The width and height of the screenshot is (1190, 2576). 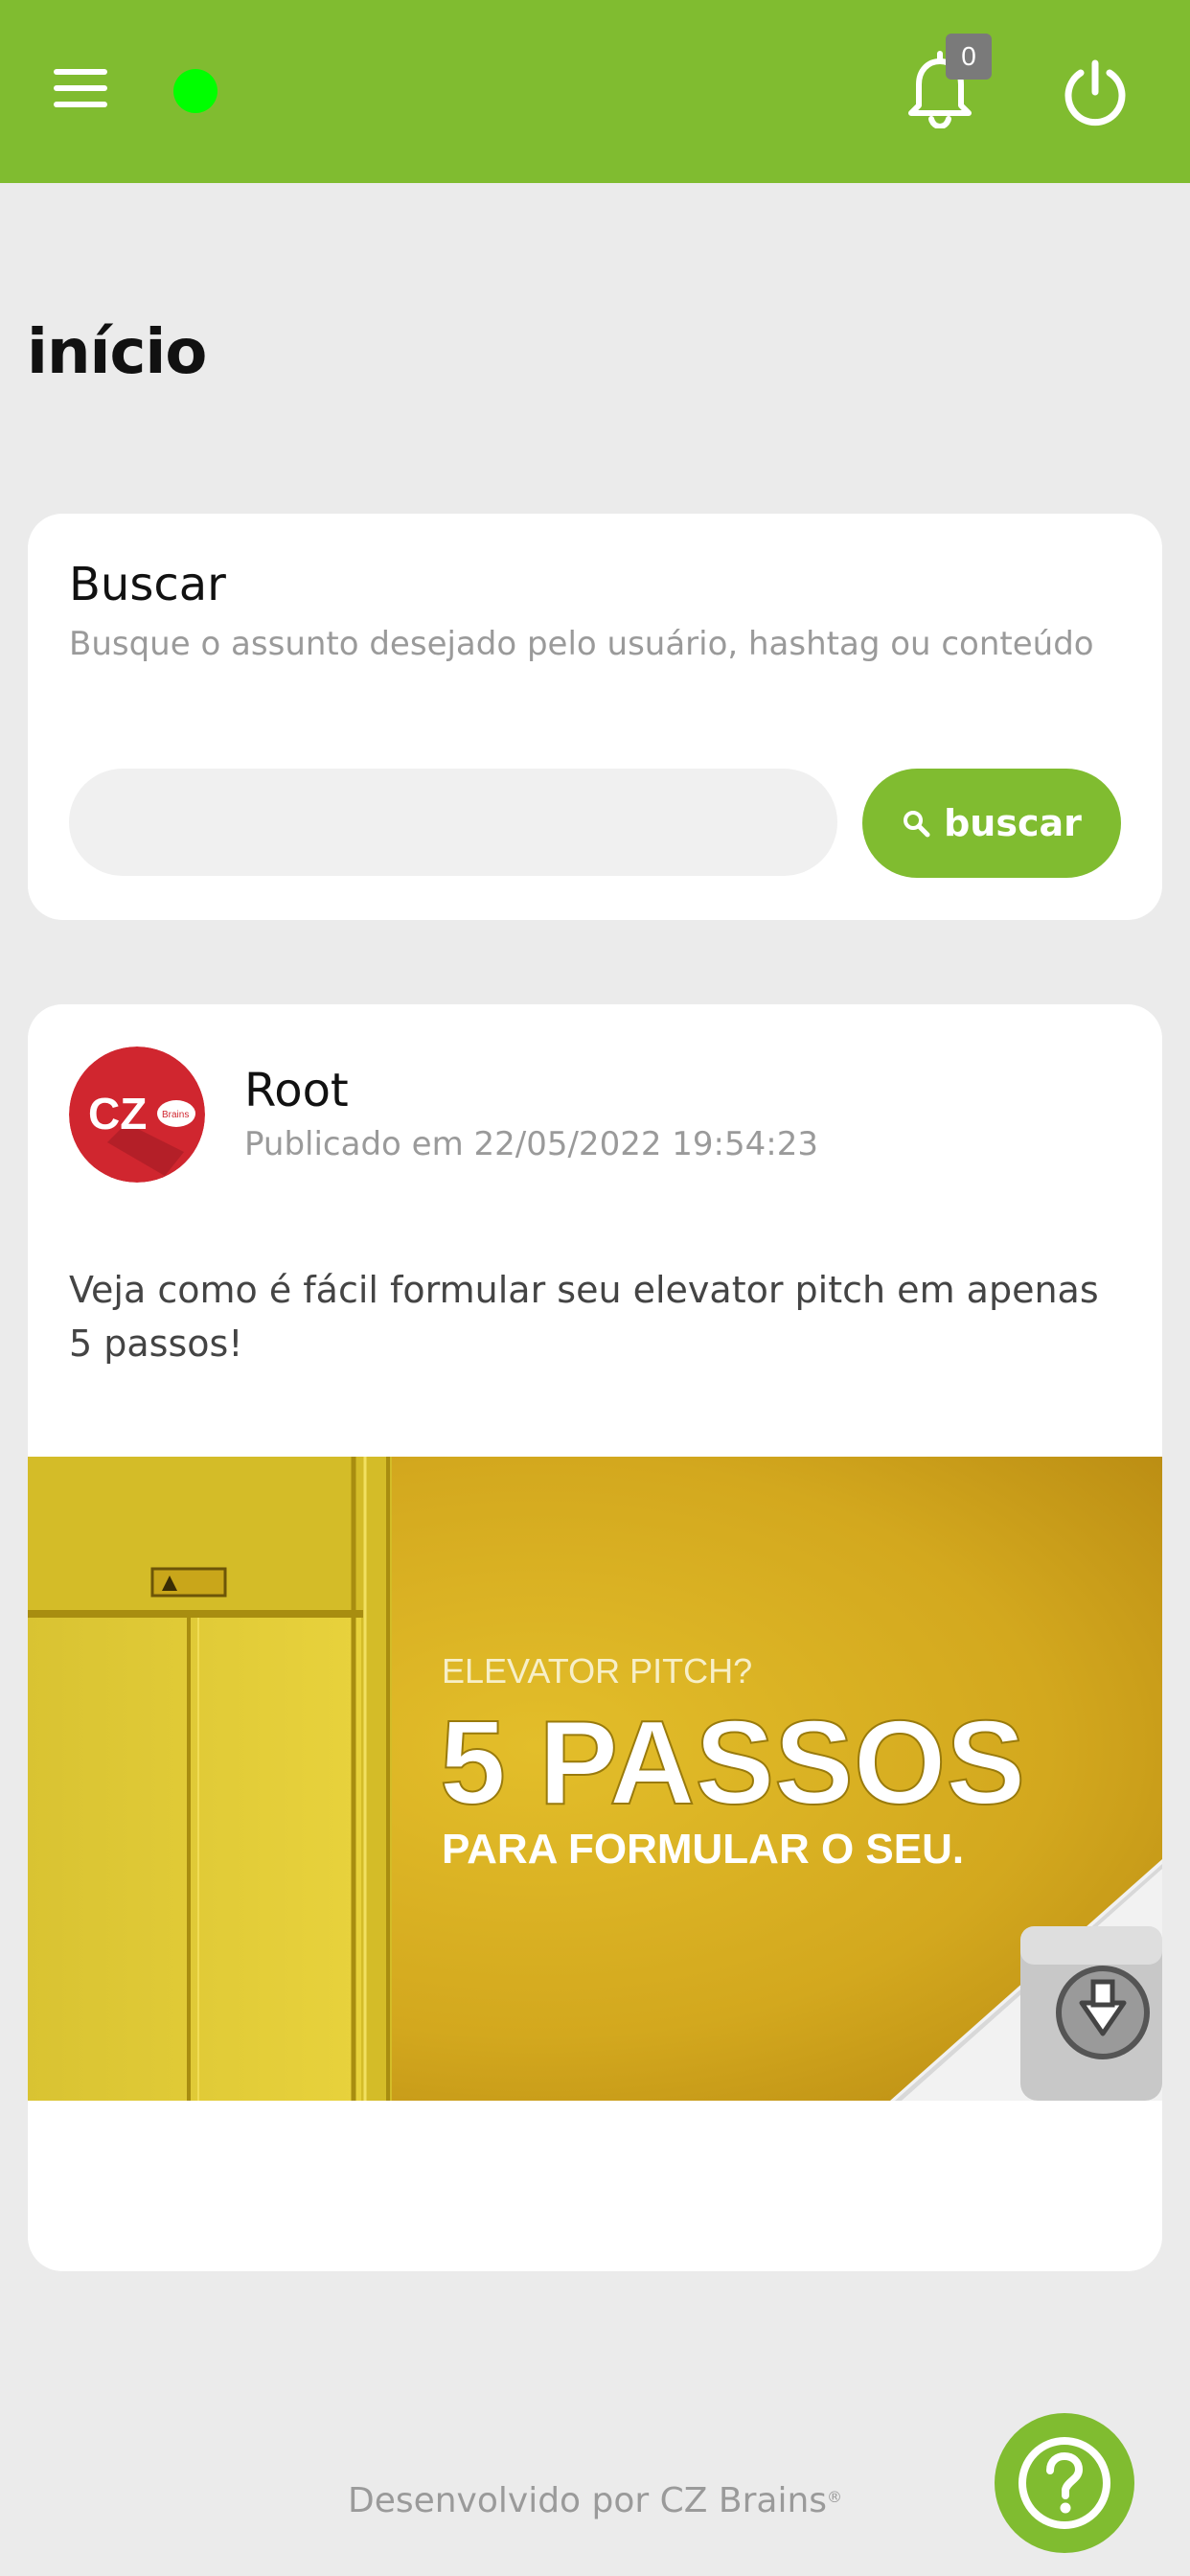 I want to click on avatar-logo-text: CZ, so click(x=118, y=1113).